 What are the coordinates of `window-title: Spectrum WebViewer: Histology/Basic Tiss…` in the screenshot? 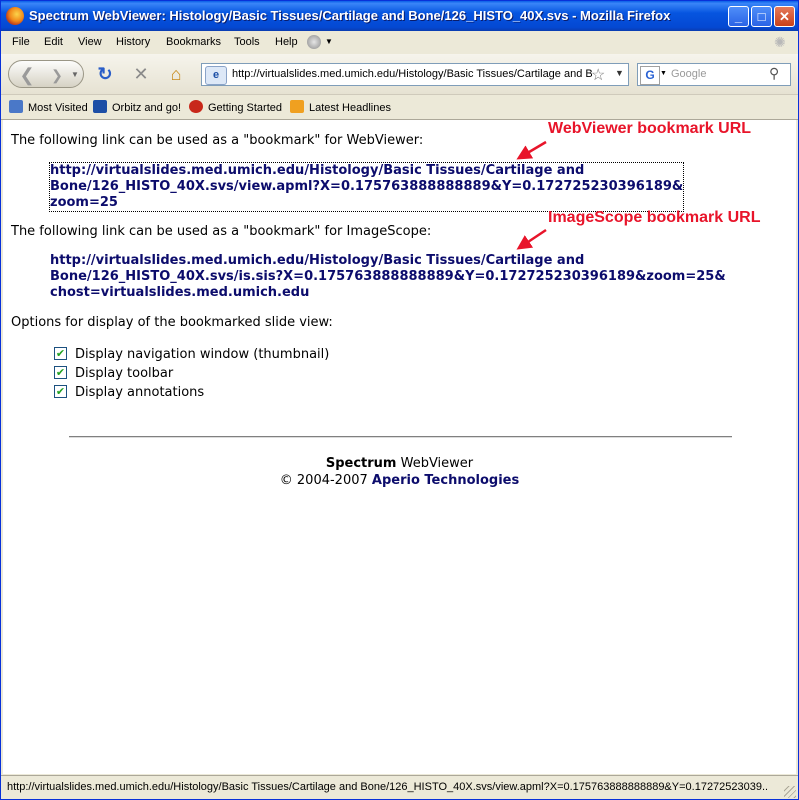 It's located at (350, 15).